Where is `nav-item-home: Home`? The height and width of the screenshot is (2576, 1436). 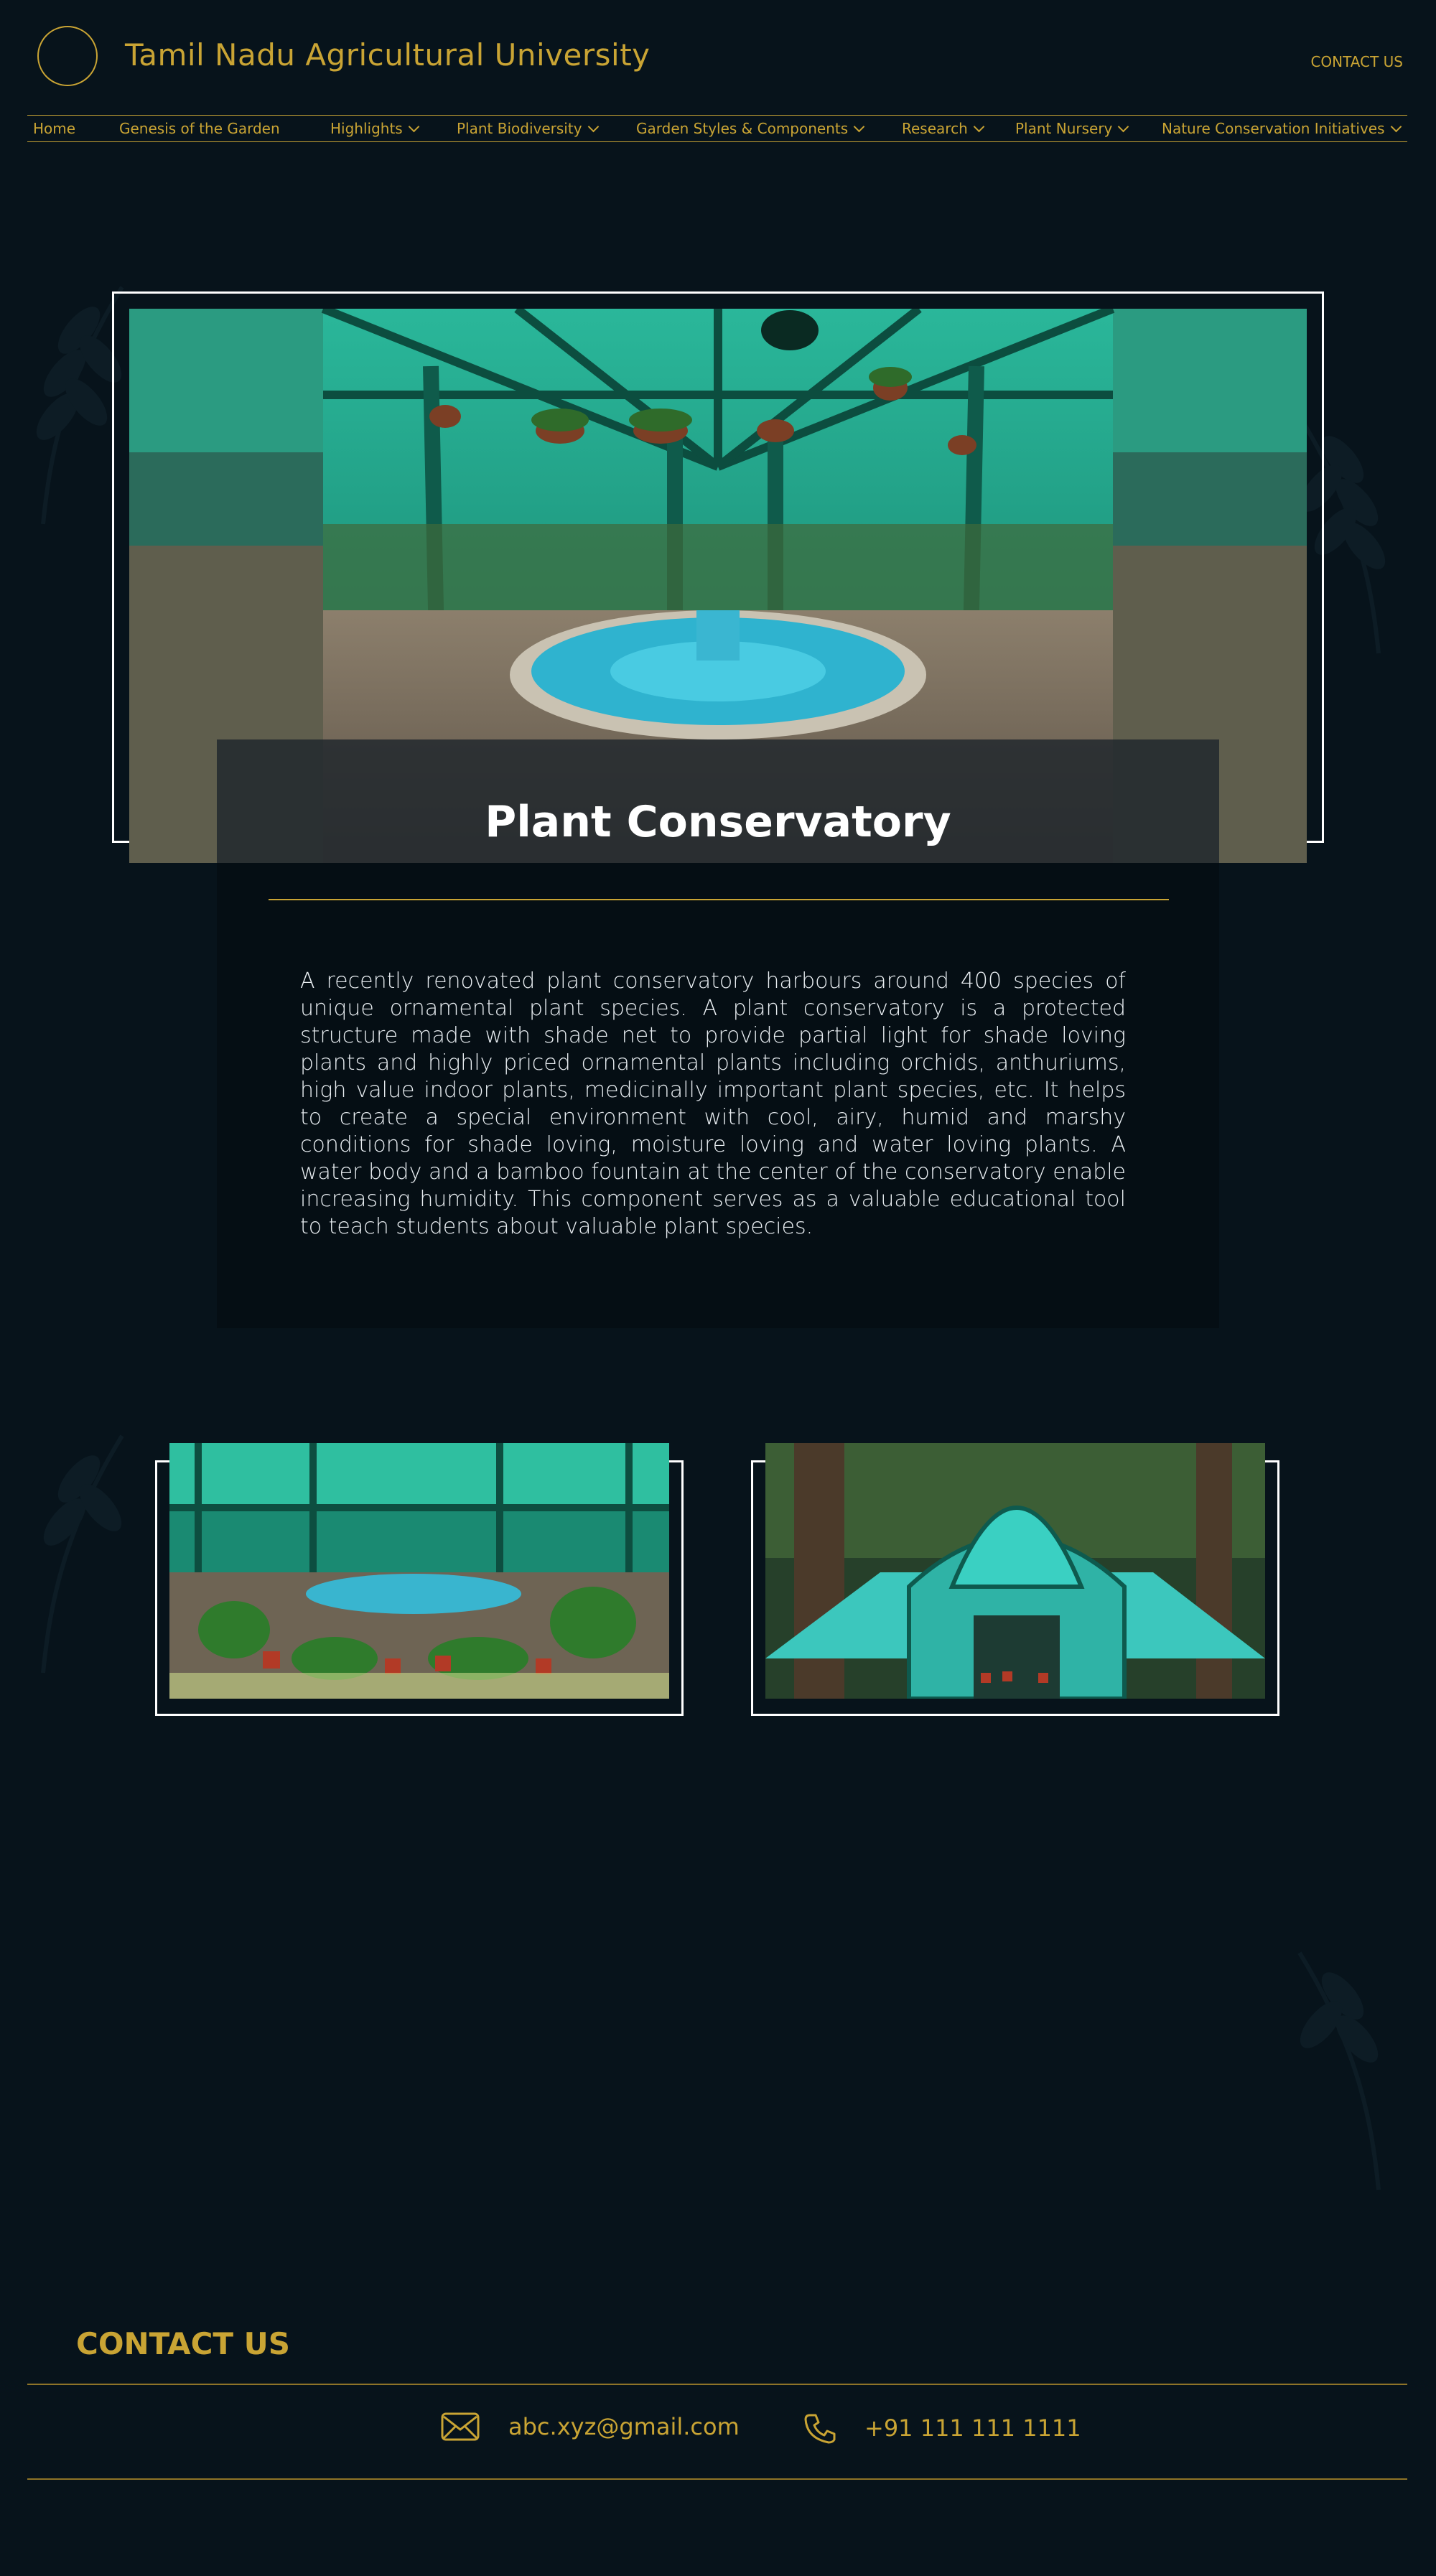 nav-item-home: Home is located at coordinates (54, 128).